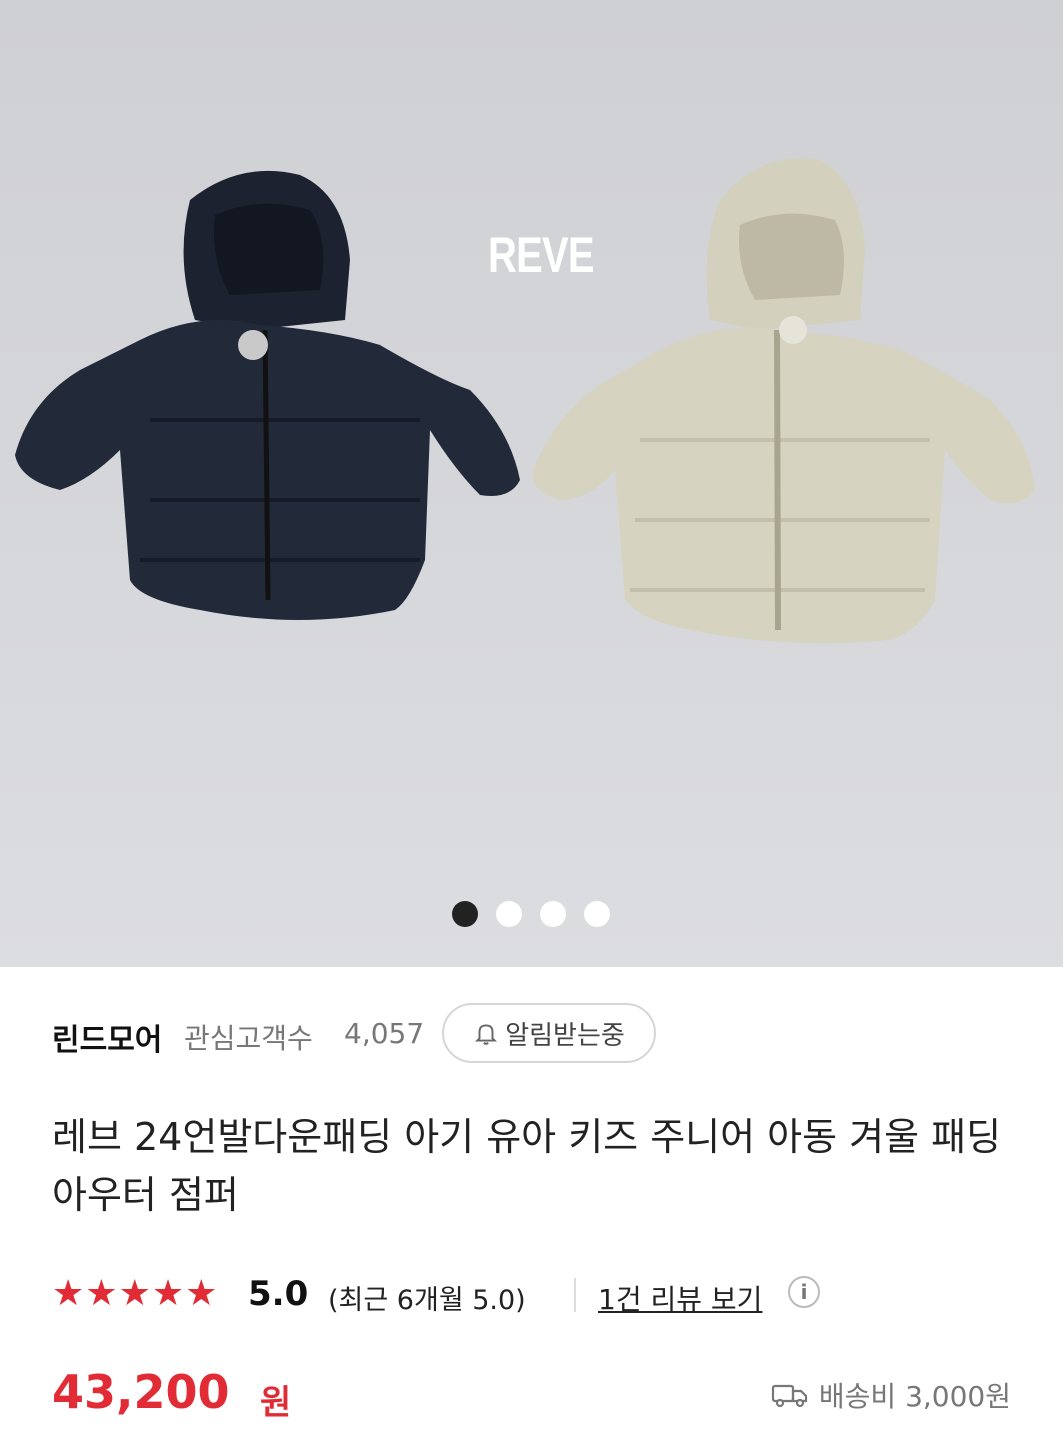  Describe the element at coordinates (267, 395) in the screenshot. I see `navy-jacket-image` at that location.